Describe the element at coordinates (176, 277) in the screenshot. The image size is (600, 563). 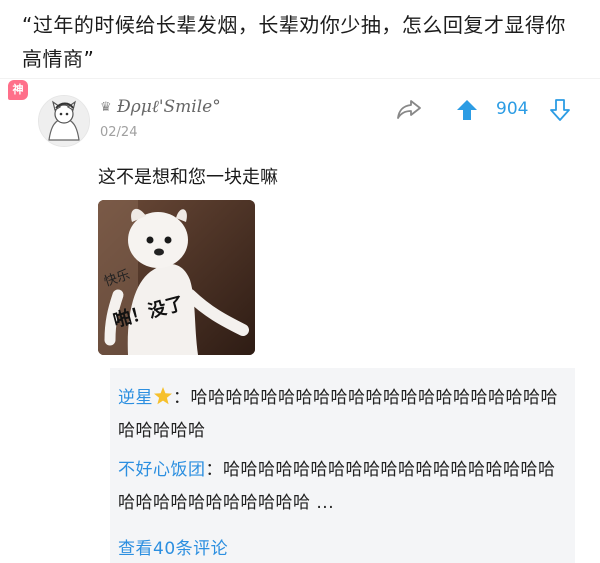
I see `meme-image: 快乐 啪！没了` at that location.